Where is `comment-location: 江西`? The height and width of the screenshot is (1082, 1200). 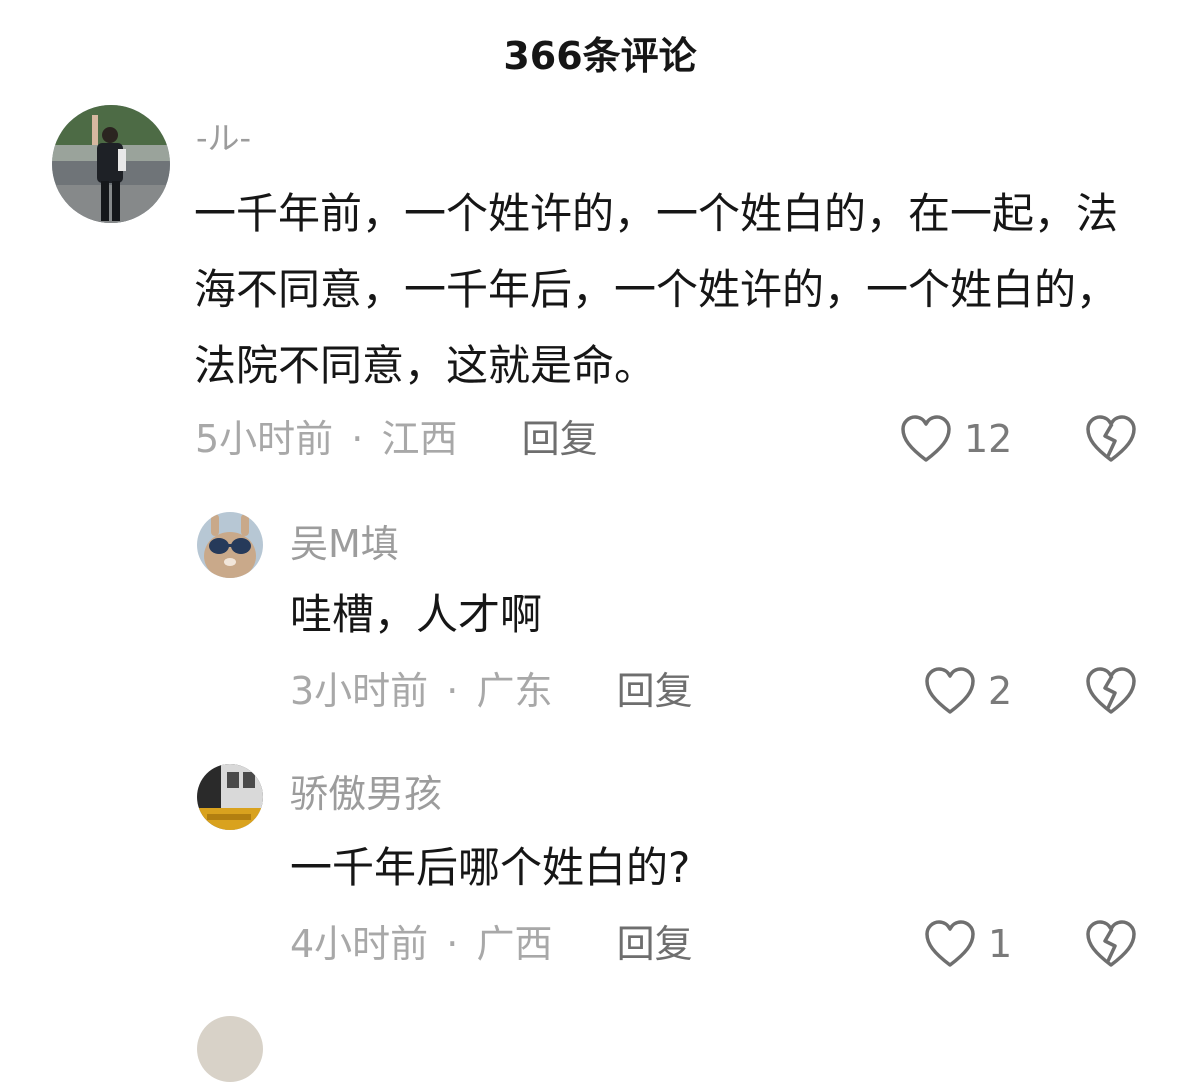
comment-location: 江西 is located at coordinates (419, 439).